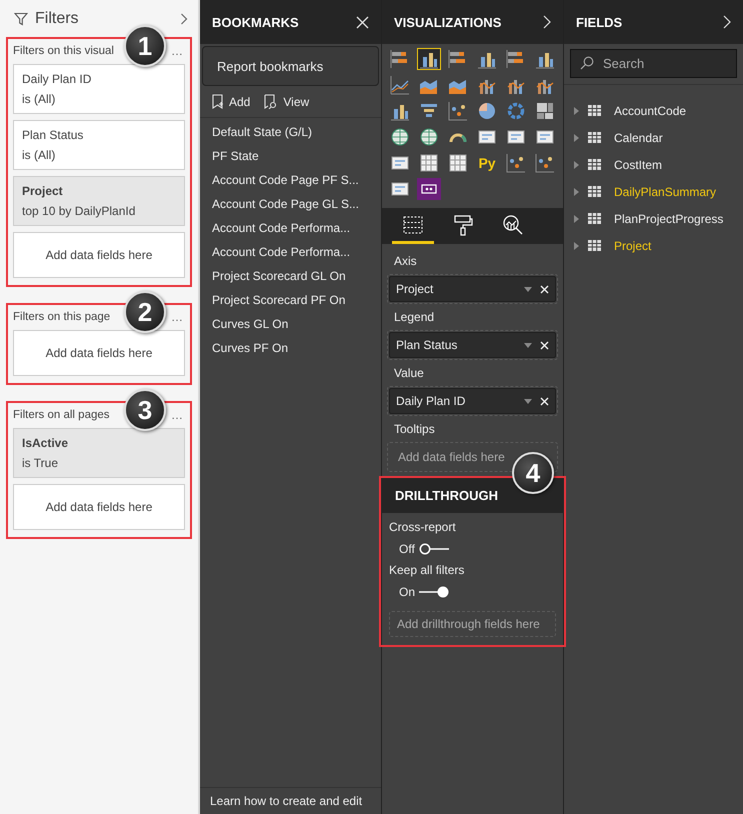  Describe the element at coordinates (99, 201) in the screenshot. I see `filter-card: Project top 10 by DailyPlanId` at that location.